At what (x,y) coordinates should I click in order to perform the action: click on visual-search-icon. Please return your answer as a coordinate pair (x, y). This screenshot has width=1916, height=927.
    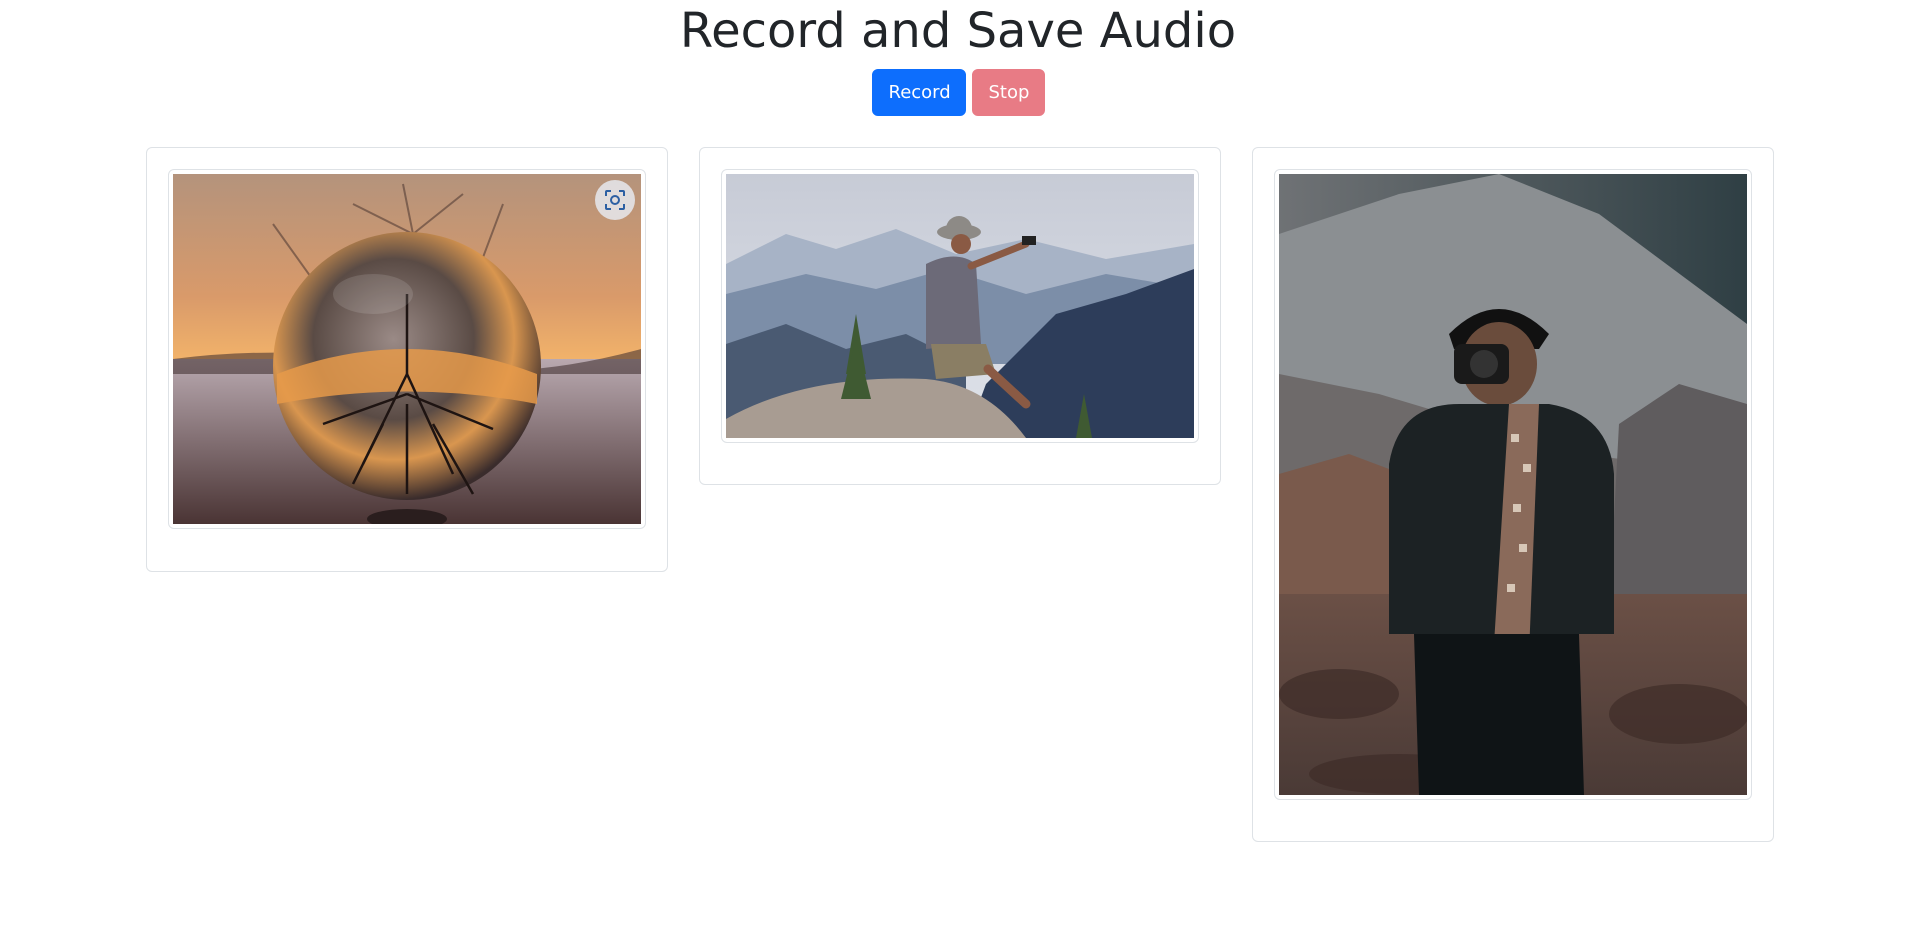
    Looking at the image, I should click on (615, 200).